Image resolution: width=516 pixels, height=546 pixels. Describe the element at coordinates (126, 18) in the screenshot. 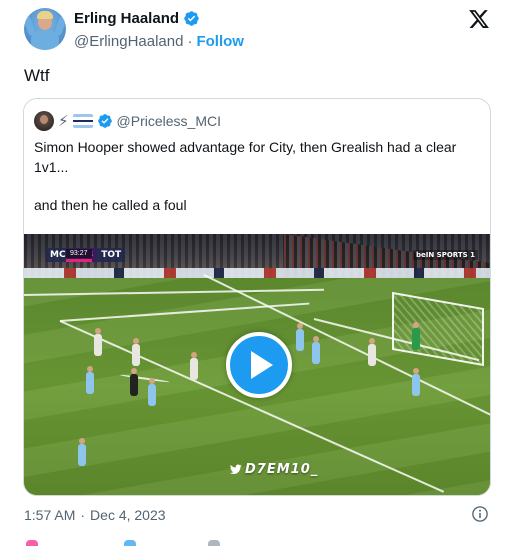

I see `author-display-name: Erling Haaland` at that location.